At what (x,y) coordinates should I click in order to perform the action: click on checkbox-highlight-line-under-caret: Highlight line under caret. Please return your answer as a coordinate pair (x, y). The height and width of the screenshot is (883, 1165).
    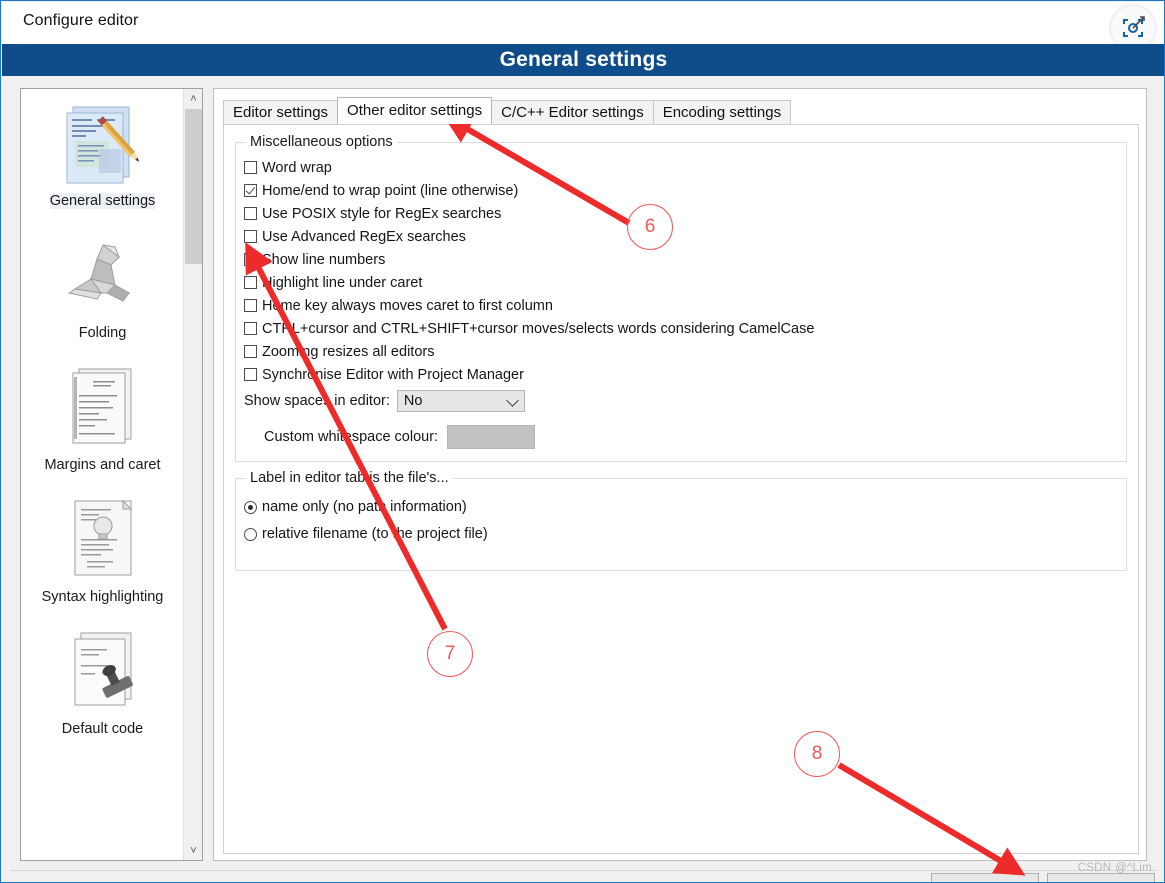
    Looking at the image, I should click on (333, 282).